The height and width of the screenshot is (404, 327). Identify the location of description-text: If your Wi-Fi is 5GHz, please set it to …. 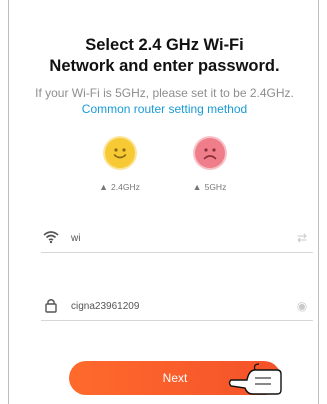
(164, 93).